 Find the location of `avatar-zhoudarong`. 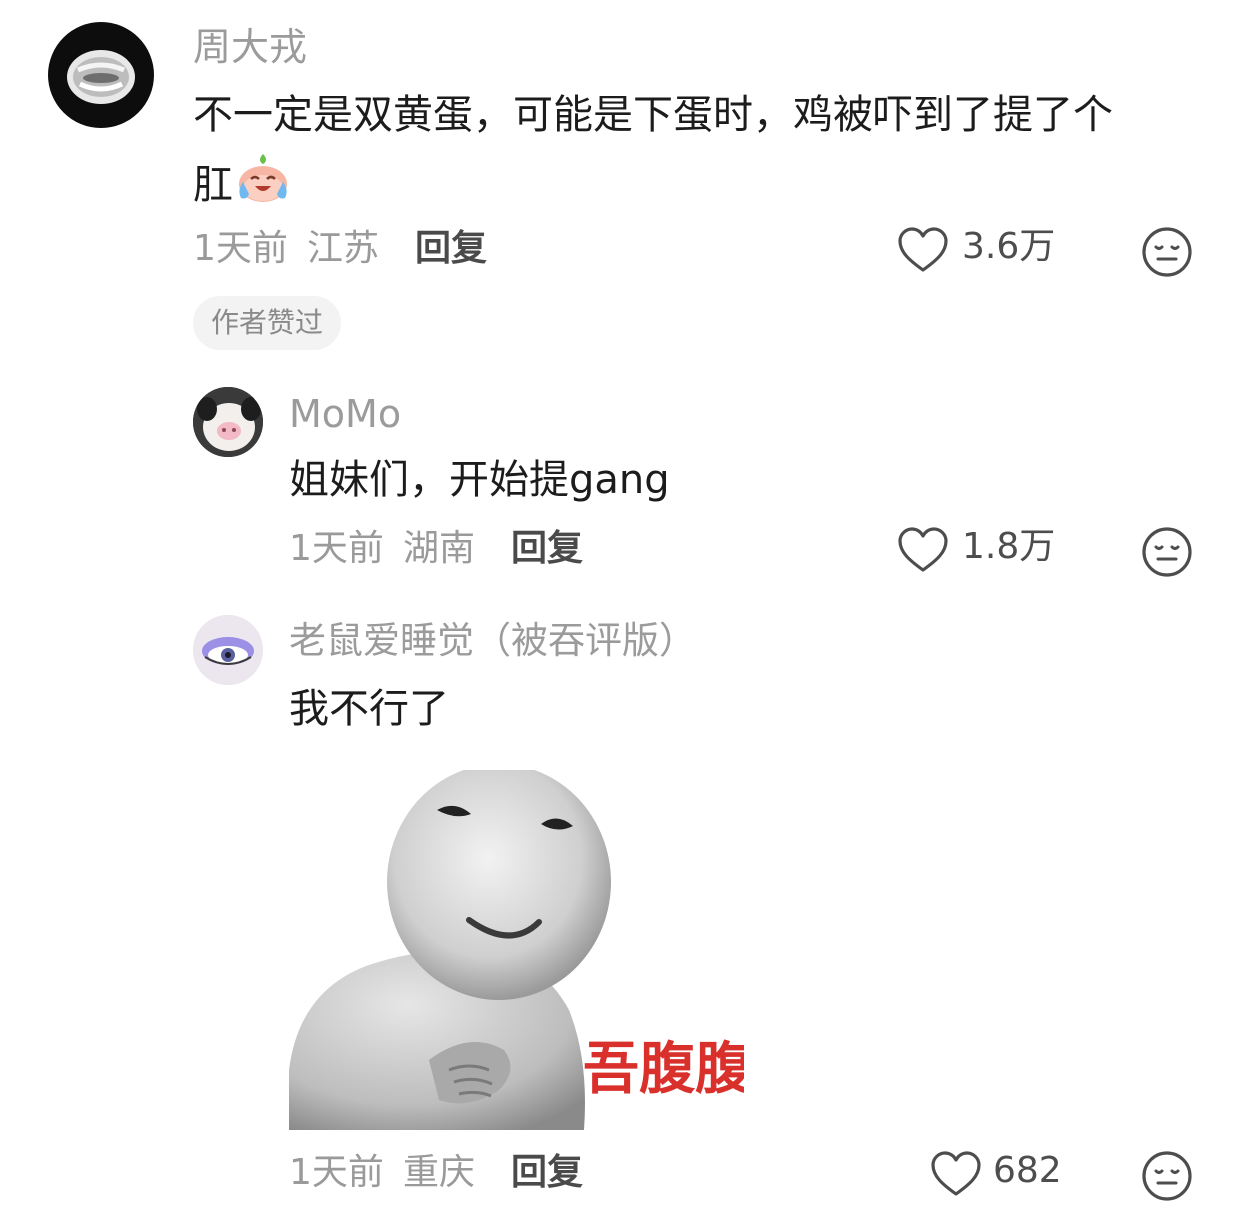

avatar-zhoudarong is located at coordinates (101, 75).